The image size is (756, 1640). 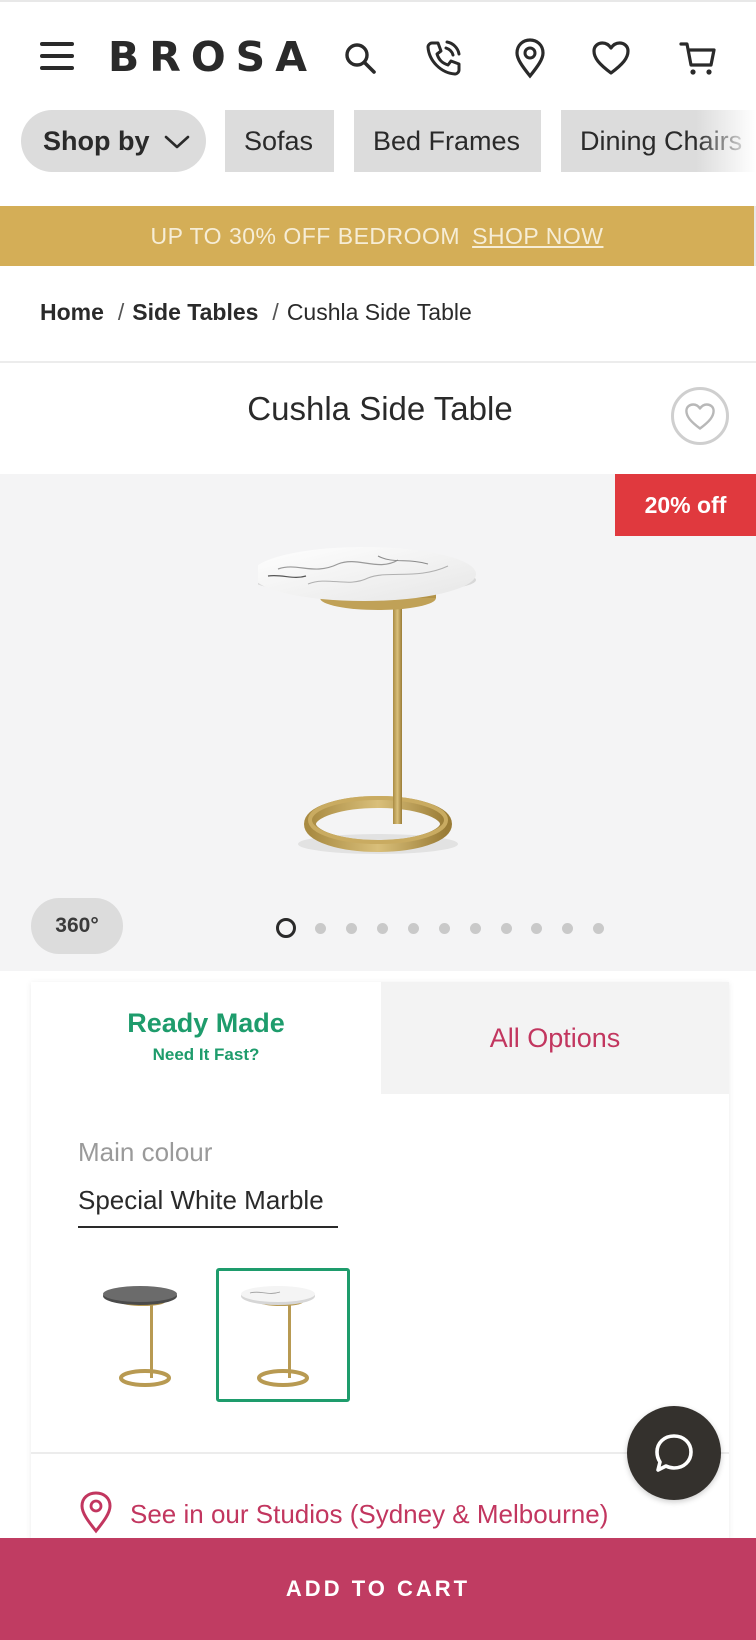 What do you see at coordinates (206, 1023) in the screenshot?
I see `tab-ready-made-label: Ready Made` at bounding box center [206, 1023].